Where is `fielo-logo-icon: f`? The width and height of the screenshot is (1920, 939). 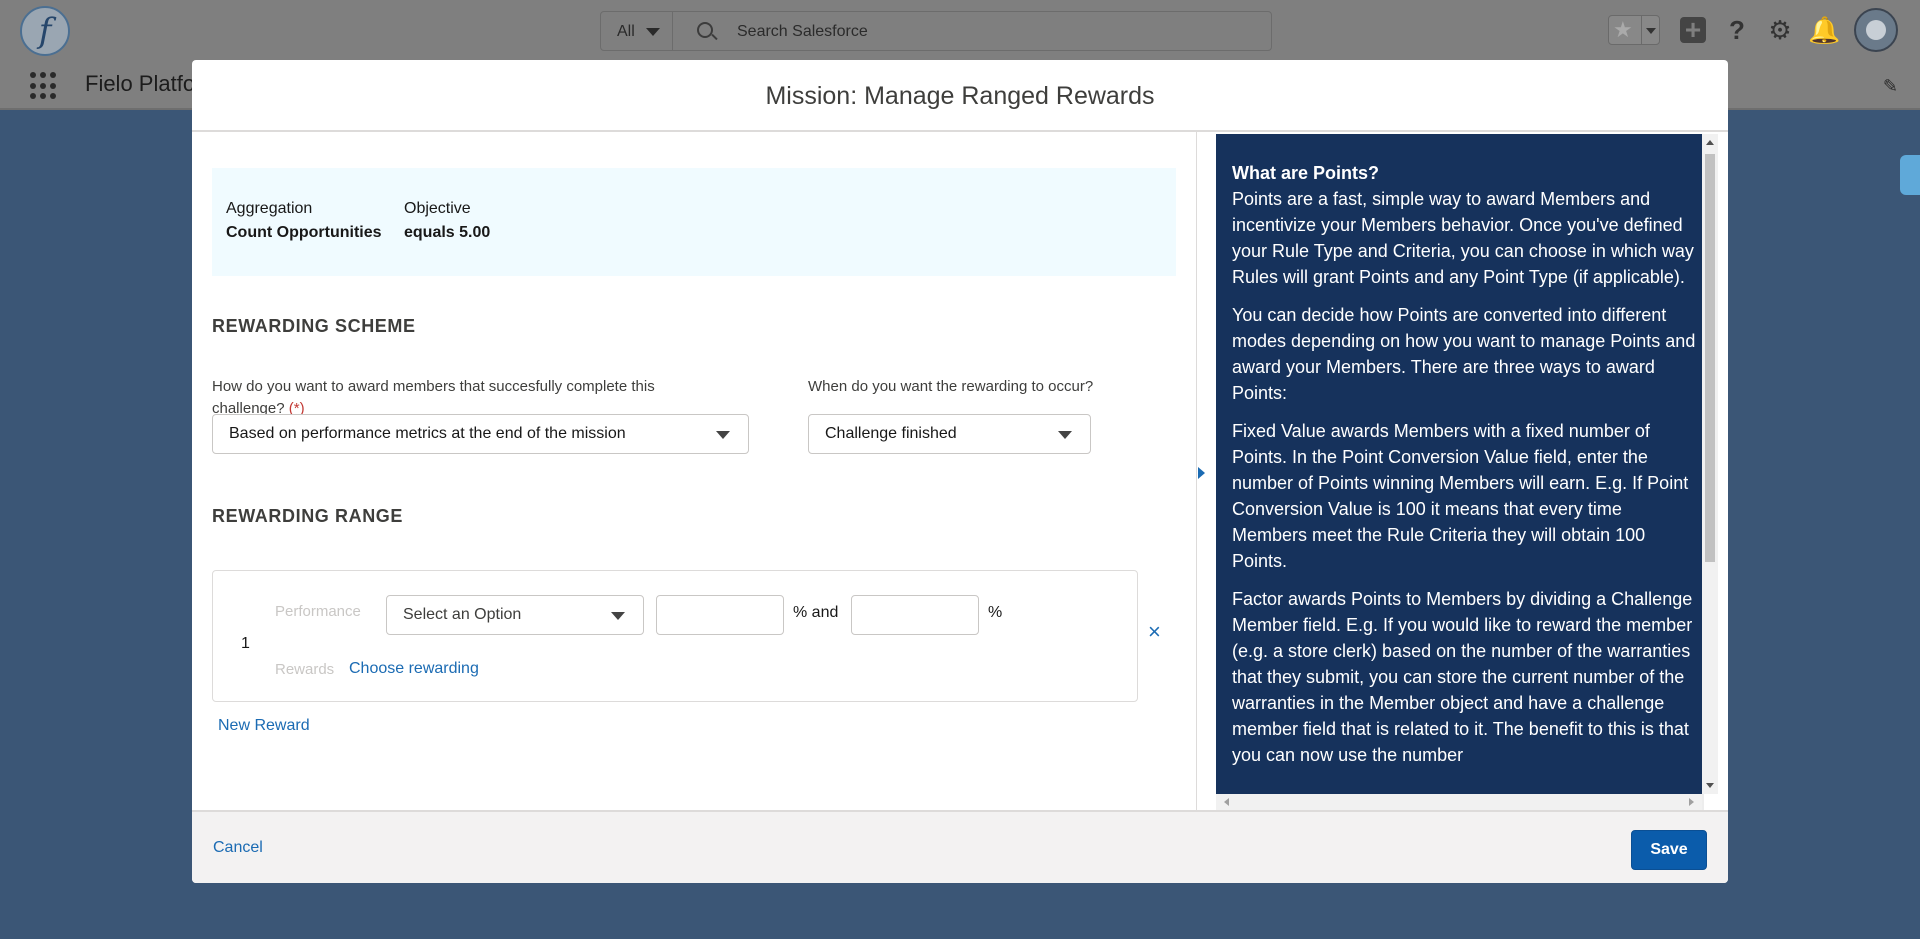 fielo-logo-icon: f is located at coordinates (45, 31).